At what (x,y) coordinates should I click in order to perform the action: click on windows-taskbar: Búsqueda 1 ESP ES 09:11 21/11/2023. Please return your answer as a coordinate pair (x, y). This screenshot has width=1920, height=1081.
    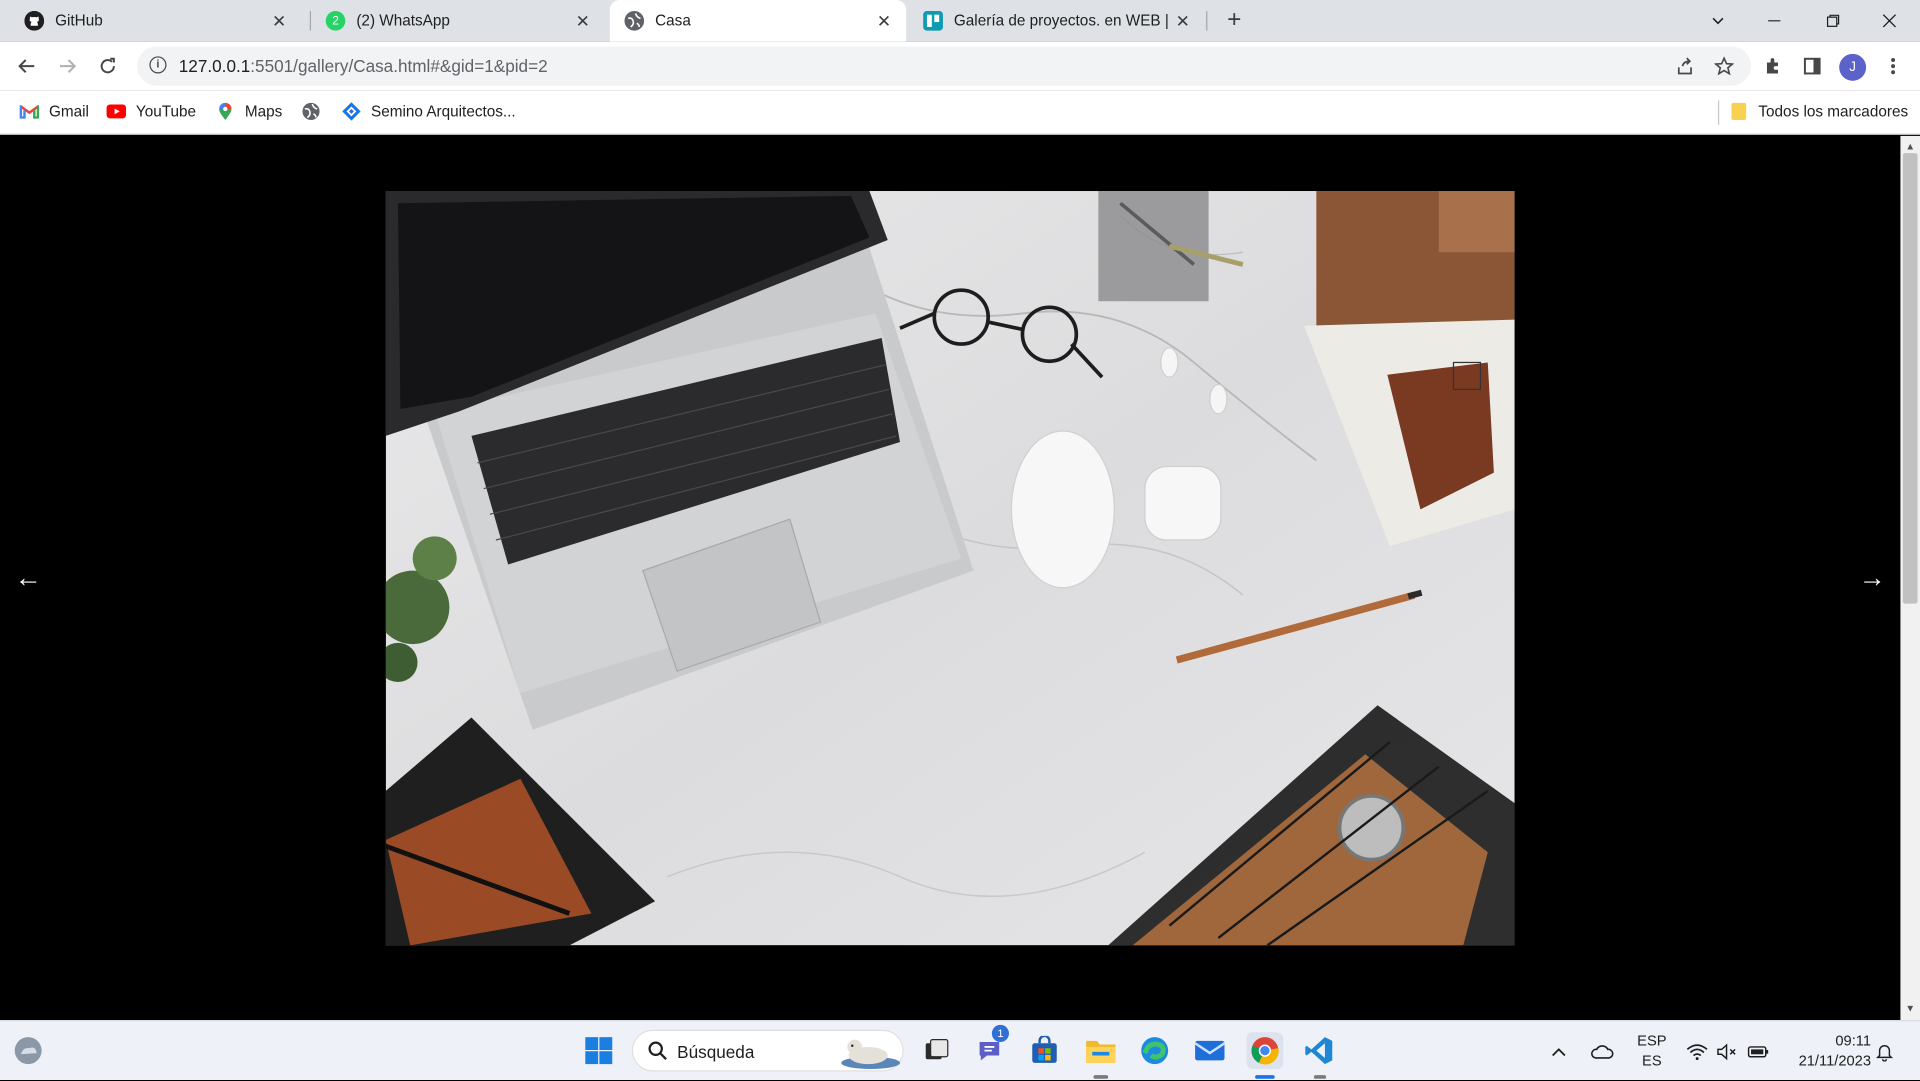
    Looking at the image, I should click on (960, 1050).